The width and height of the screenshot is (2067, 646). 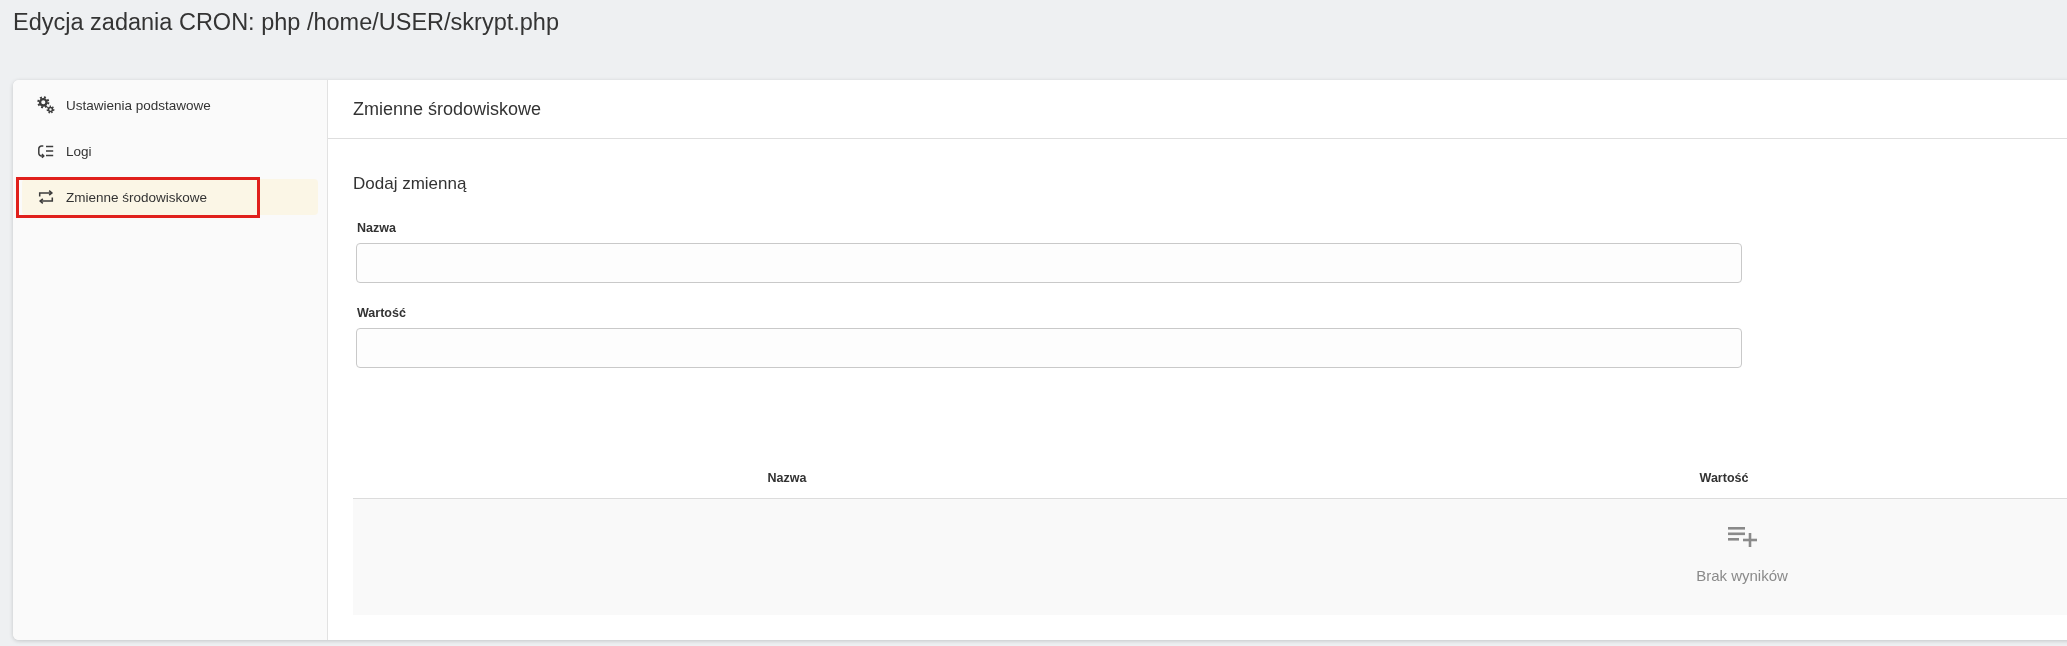 I want to click on section-title: Zmienne środowiskowe, so click(x=447, y=109).